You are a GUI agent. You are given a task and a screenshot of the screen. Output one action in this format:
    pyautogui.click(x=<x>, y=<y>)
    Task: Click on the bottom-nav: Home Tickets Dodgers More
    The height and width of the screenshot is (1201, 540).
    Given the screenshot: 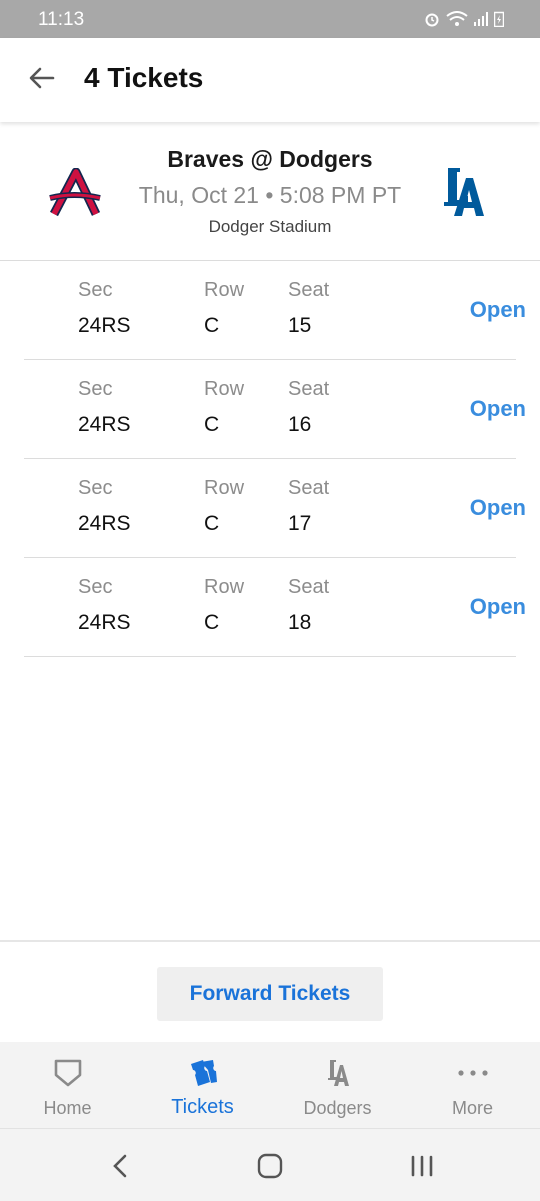 What is the action you would take?
    pyautogui.click(x=270, y=1085)
    